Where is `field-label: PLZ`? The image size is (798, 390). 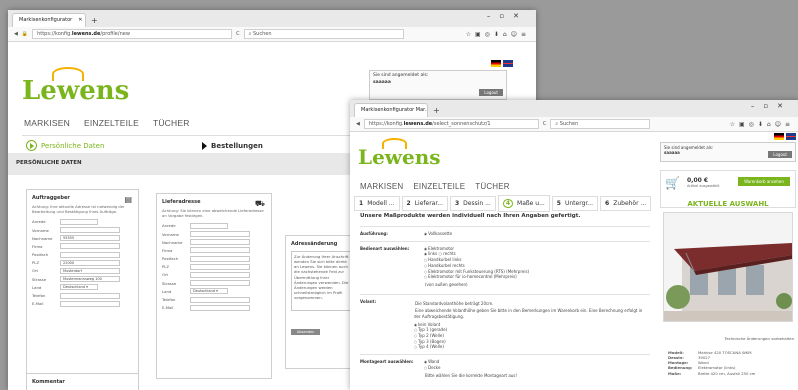
field-label: PLZ is located at coordinates (166, 267).